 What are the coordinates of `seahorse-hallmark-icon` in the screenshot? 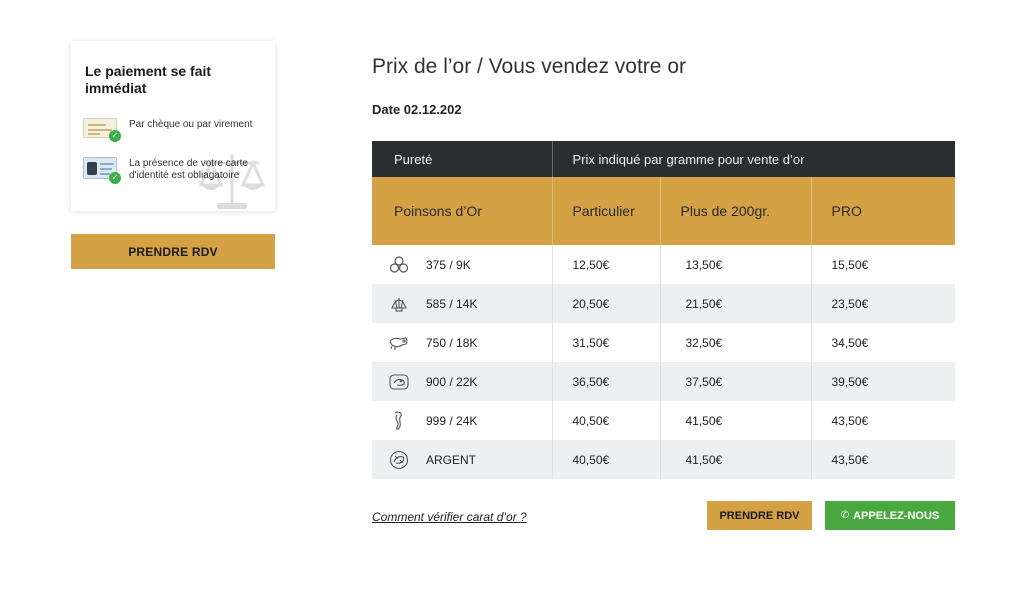 It's located at (399, 421).